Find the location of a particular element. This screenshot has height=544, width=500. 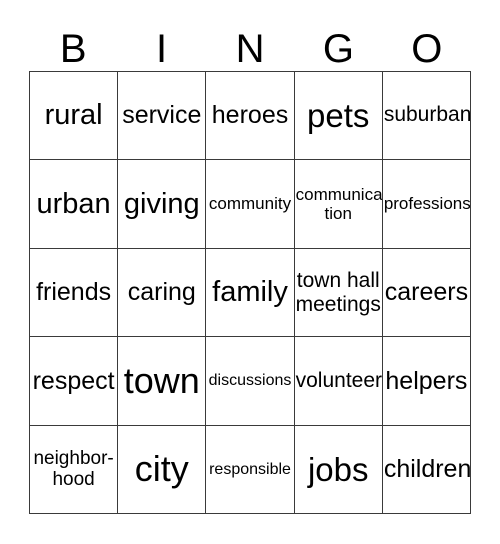

bingo-cell-label: suburban is located at coordinates (427, 115).